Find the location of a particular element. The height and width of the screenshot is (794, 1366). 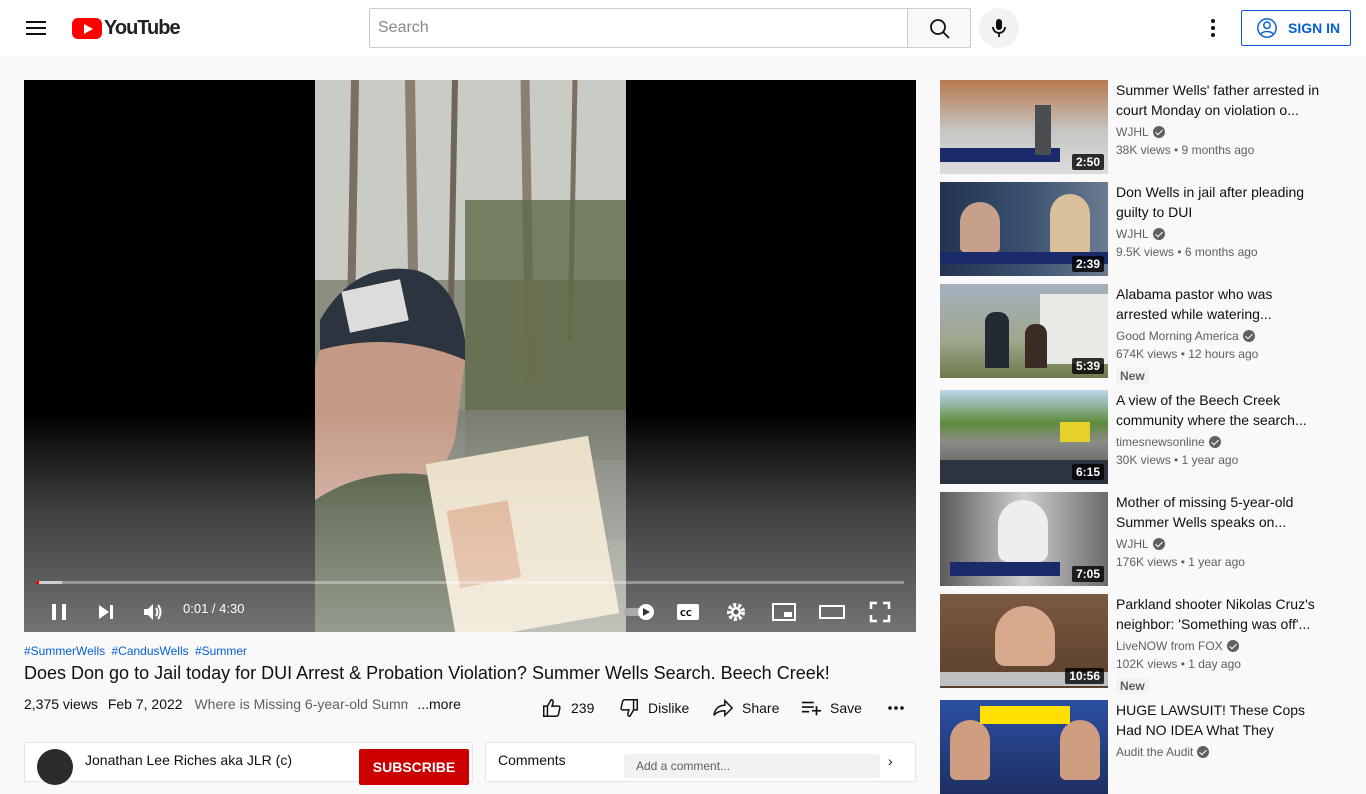

search-button is located at coordinates (939, 28).